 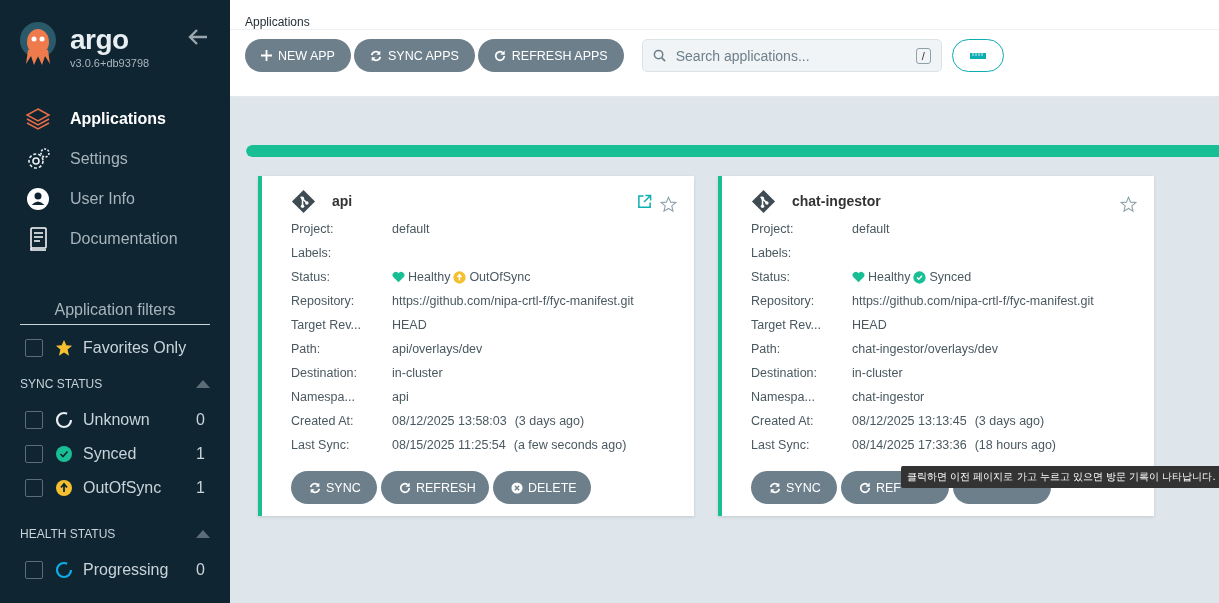 I want to click on filters-heading: Application filters, so click(x=115, y=313).